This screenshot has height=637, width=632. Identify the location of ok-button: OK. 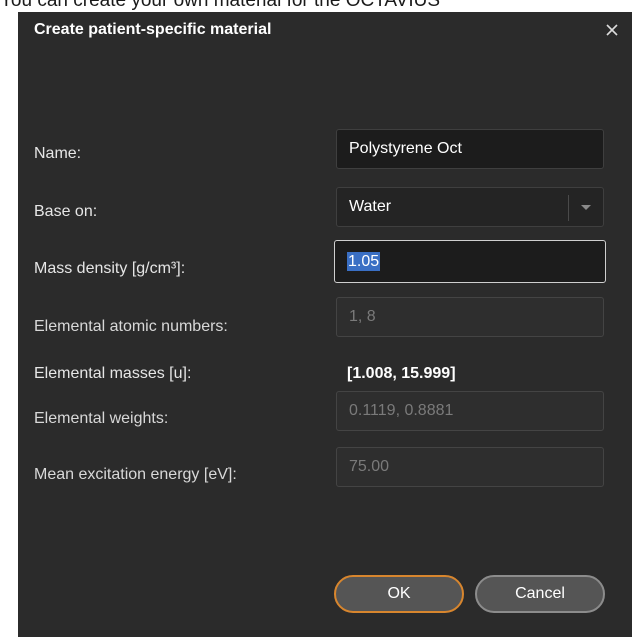
(399, 594).